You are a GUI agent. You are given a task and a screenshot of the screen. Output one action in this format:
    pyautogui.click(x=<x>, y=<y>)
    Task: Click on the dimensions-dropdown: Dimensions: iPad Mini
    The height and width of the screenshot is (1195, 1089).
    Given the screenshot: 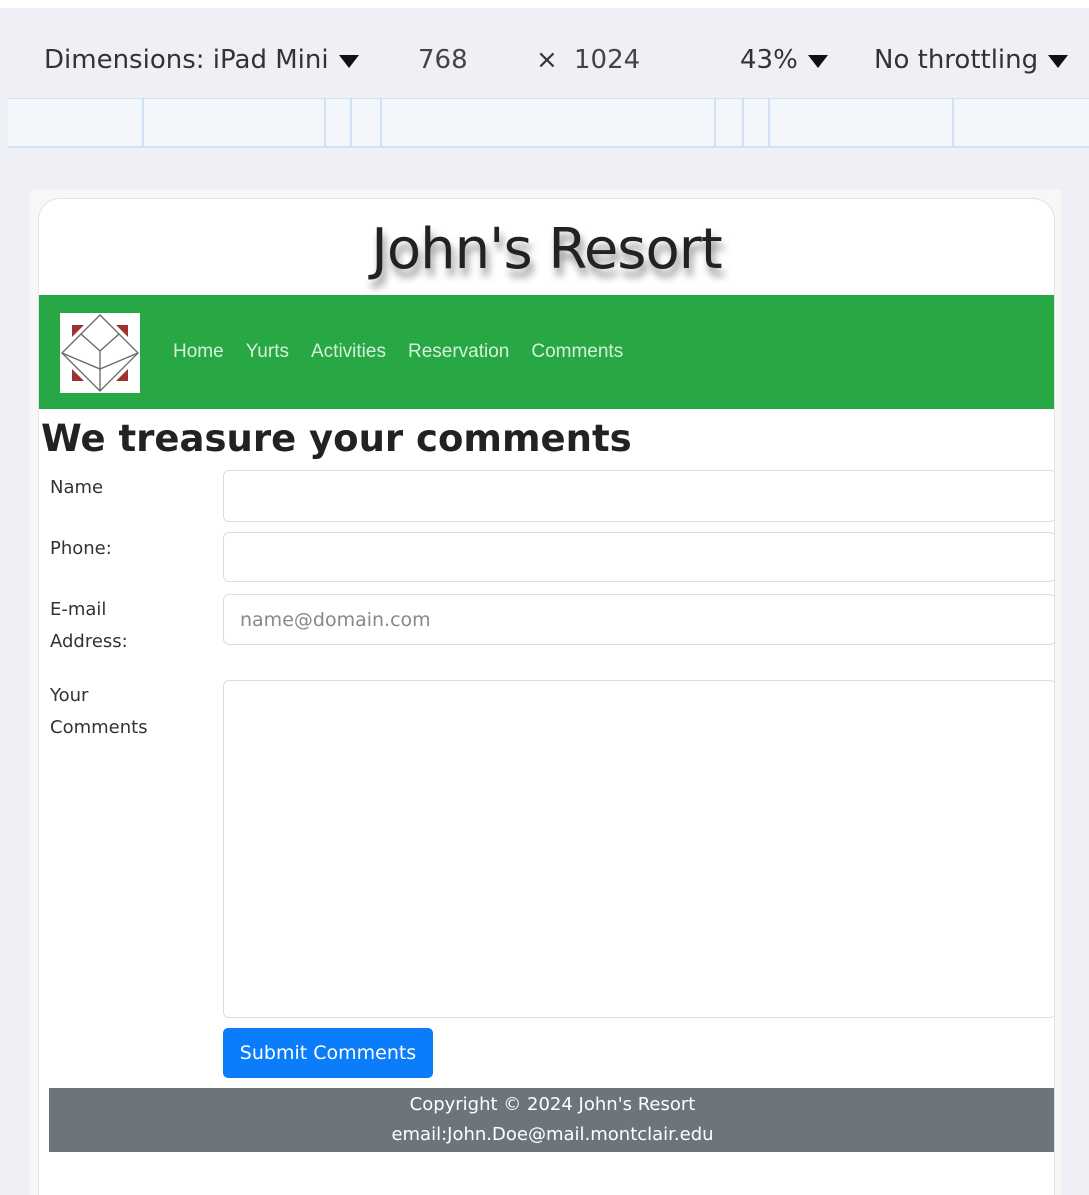 What is the action you would take?
    pyautogui.click(x=201, y=60)
    